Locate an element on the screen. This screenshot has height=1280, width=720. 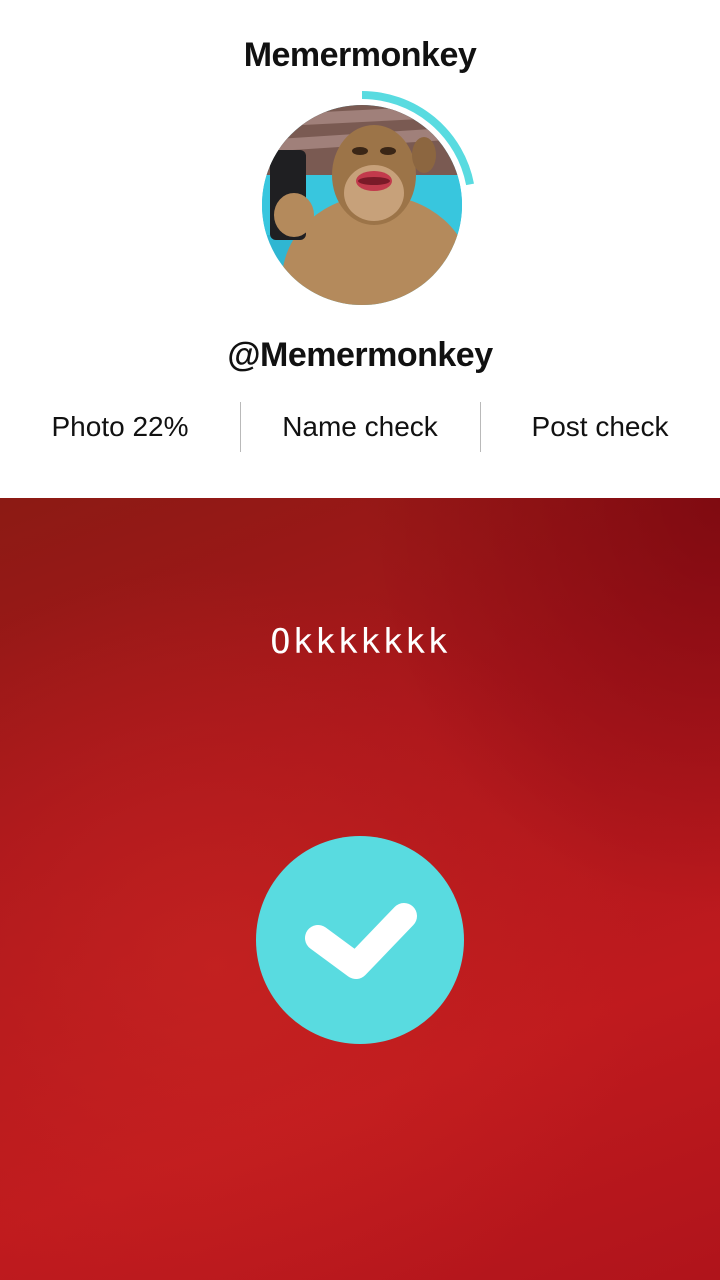
post-check: Post check is located at coordinates (600, 426).